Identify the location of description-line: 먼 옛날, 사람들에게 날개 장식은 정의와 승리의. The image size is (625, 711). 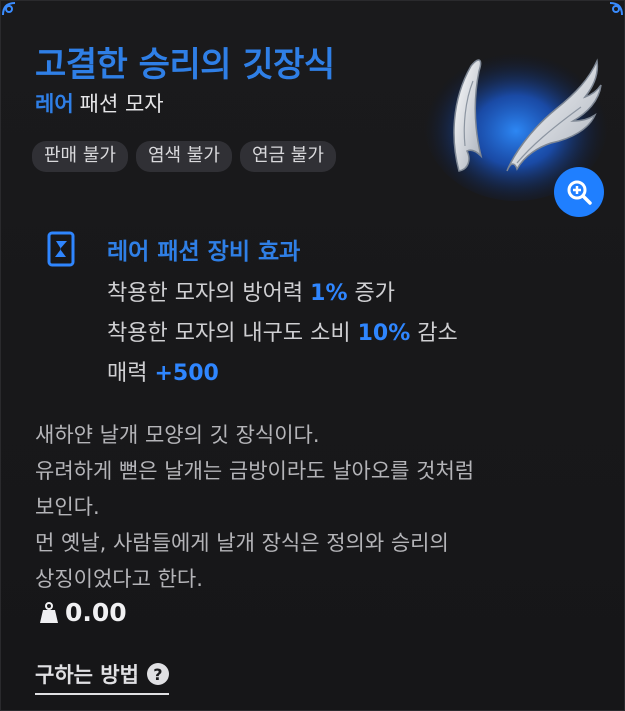
(242, 543).